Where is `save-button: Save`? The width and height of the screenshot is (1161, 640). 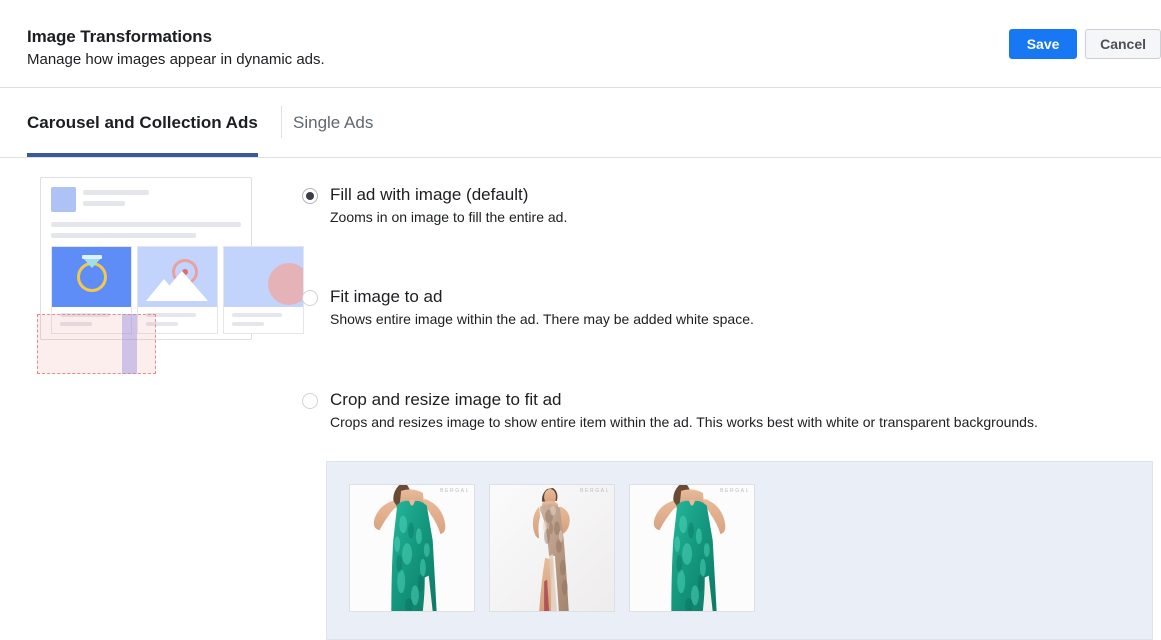 save-button: Save is located at coordinates (1043, 44).